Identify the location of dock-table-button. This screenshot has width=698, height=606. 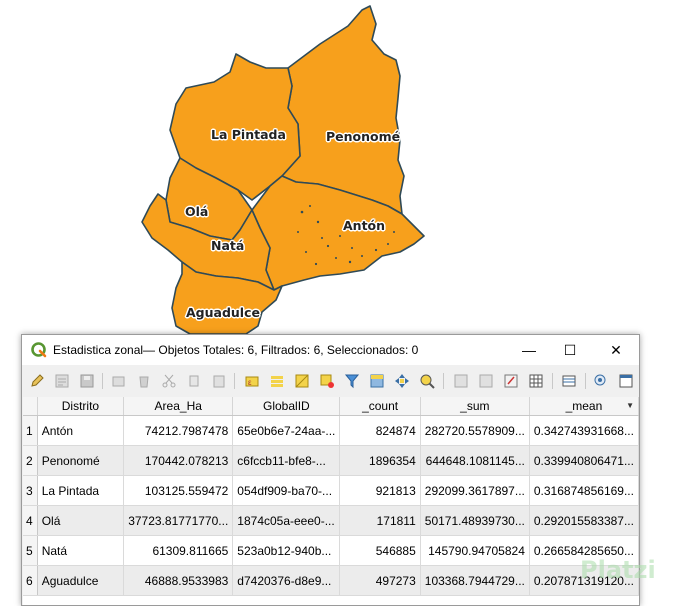
(569, 381).